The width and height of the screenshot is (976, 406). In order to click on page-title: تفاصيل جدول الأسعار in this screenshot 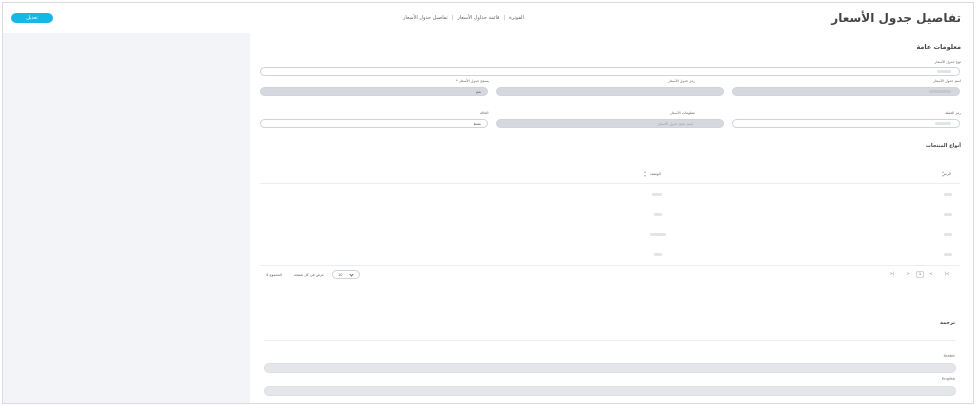, I will do `click(896, 18)`.